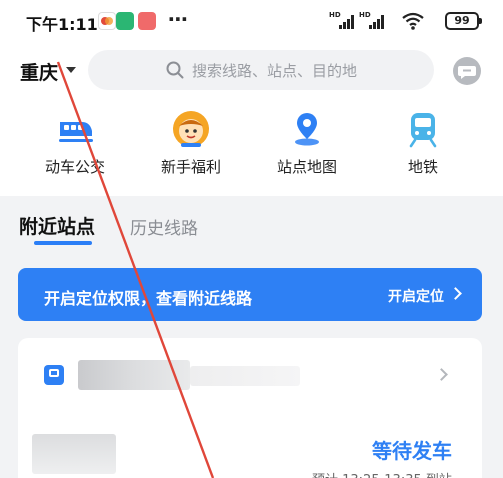 This screenshot has height=478, width=503. Describe the element at coordinates (63, 243) in the screenshot. I see `tab-indicator` at that location.